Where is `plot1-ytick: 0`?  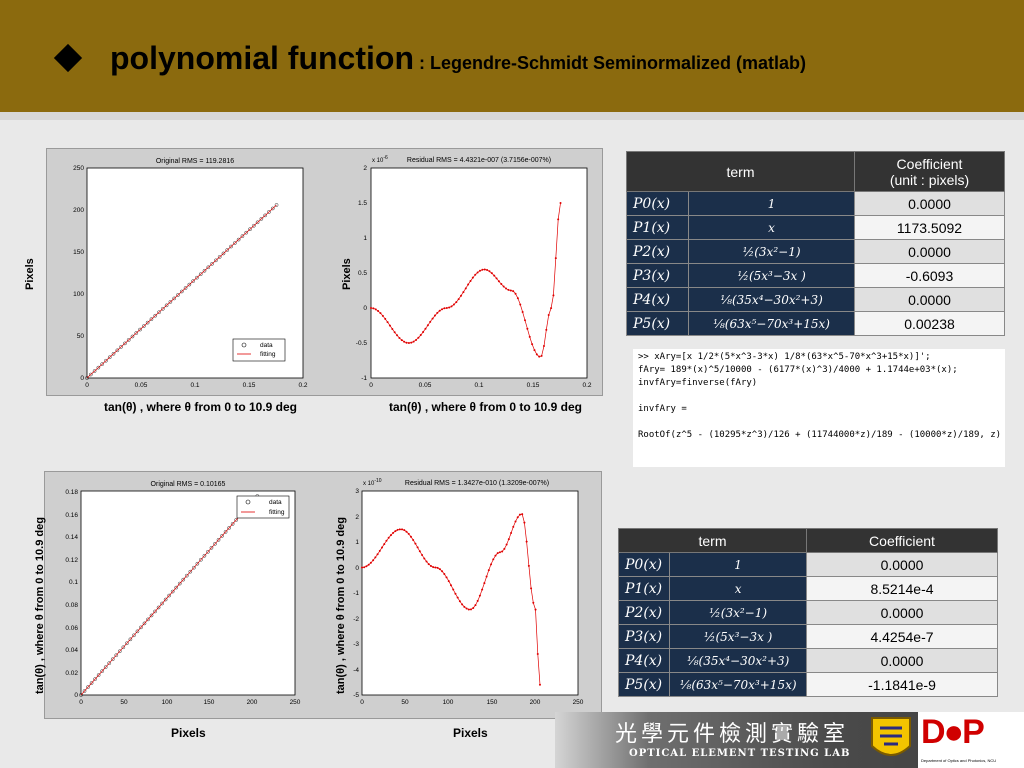
plot1-ytick: 0 is located at coordinates (82, 378).